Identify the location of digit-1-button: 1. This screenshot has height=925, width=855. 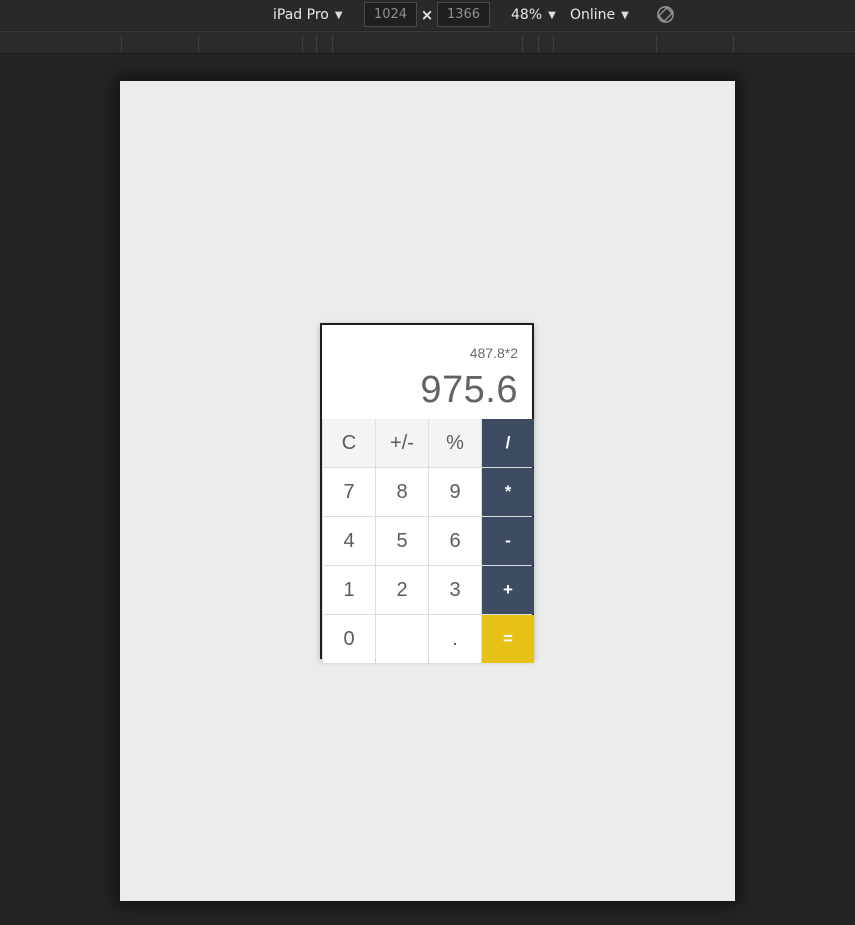
(349, 590).